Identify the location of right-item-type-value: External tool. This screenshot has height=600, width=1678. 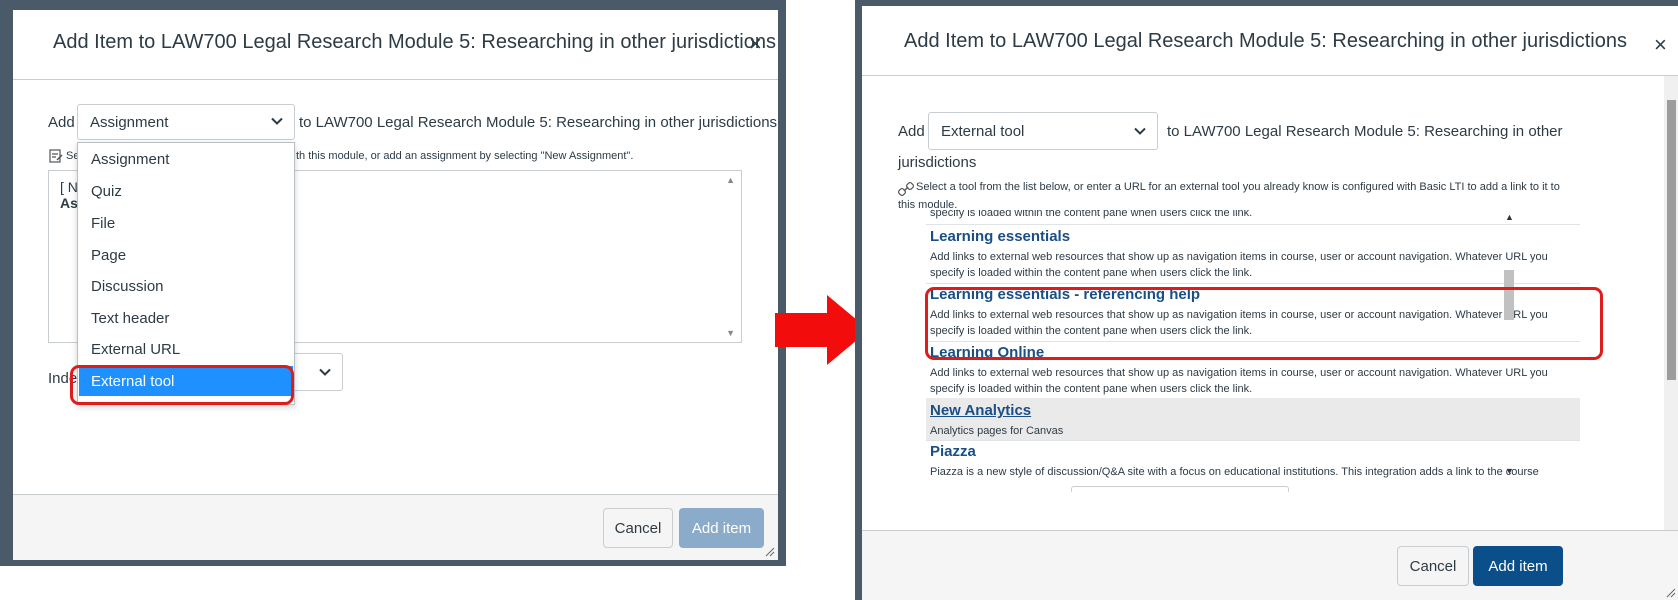
(983, 131).